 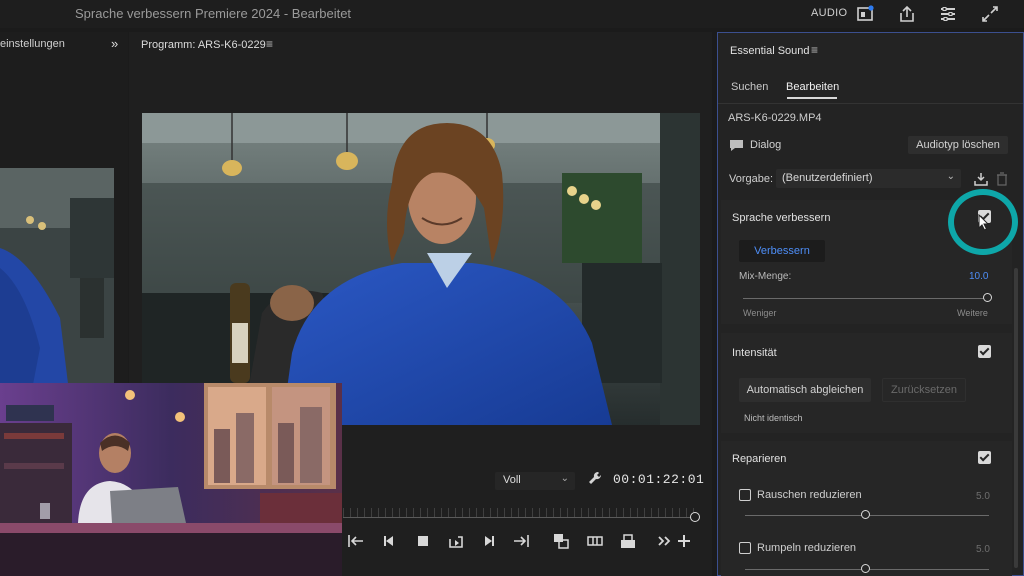 What do you see at coordinates (736, 145) in the screenshot?
I see `speech-bubble-icon` at bounding box center [736, 145].